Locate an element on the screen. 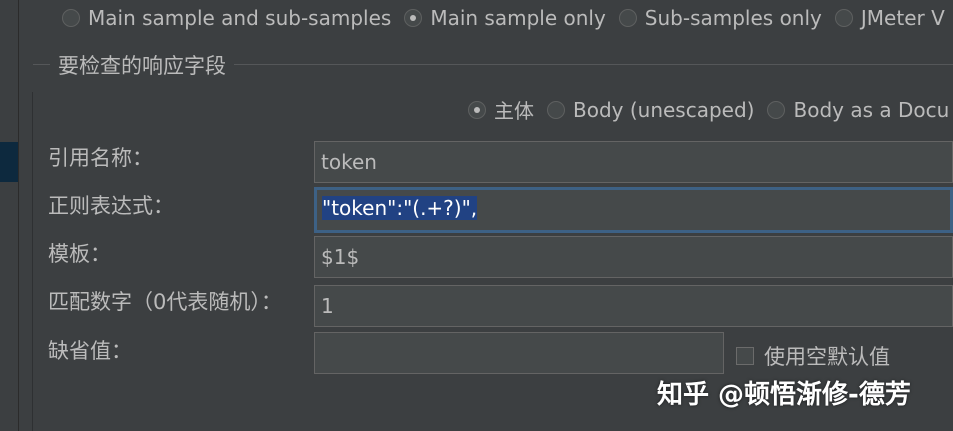 Image resolution: width=953 pixels, height=431 pixels. tree-selection-highlight is located at coordinates (9, 162).